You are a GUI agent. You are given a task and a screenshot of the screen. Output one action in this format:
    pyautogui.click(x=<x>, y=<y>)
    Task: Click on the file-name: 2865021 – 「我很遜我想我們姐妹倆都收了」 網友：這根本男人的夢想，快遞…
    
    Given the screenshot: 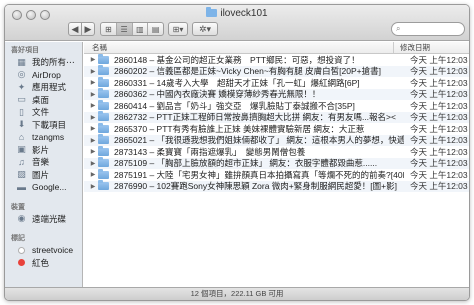 What is the action you would take?
    pyautogui.click(x=259, y=140)
    